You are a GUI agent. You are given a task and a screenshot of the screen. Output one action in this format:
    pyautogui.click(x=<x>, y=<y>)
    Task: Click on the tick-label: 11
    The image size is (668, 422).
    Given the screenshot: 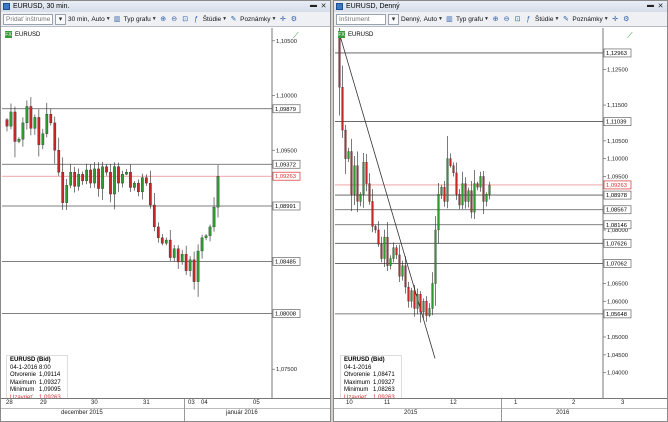 What is the action you would take?
    pyautogui.click(x=387, y=403)
    